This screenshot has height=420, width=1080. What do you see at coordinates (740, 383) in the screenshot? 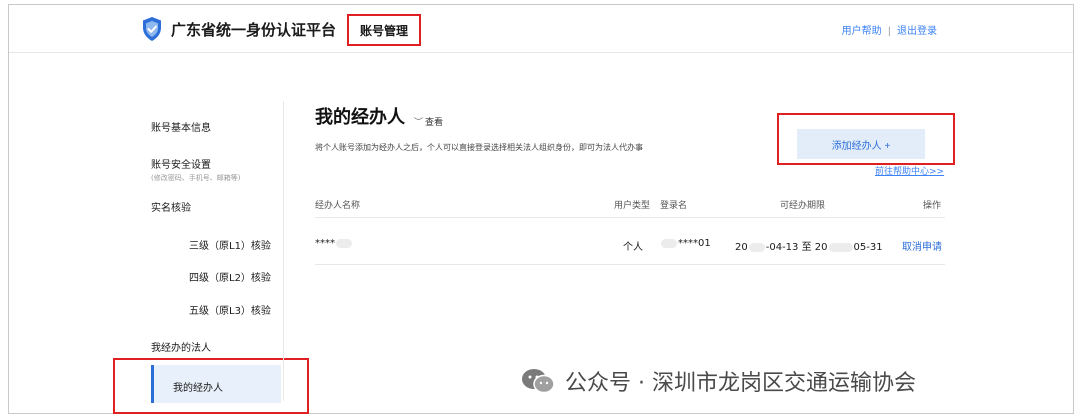
I see `watermark-text: 公众号 · 深圳市龙岗区交通运输协会` at bounding box center [740, 383].